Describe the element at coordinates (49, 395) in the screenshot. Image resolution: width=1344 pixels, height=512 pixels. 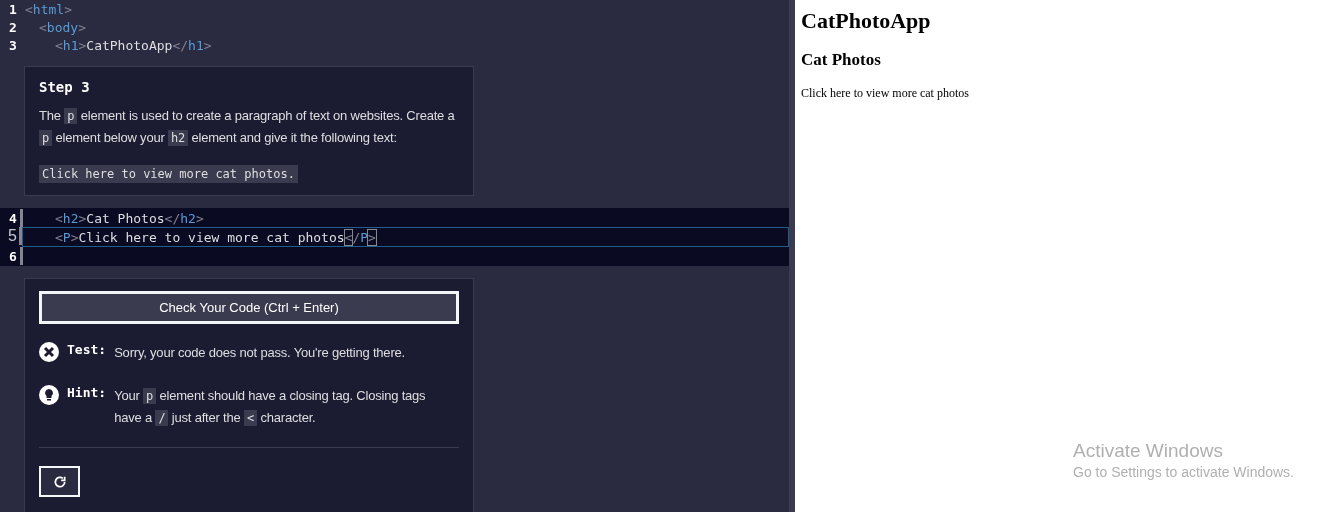
I see `lightbulb-icon` at that location.